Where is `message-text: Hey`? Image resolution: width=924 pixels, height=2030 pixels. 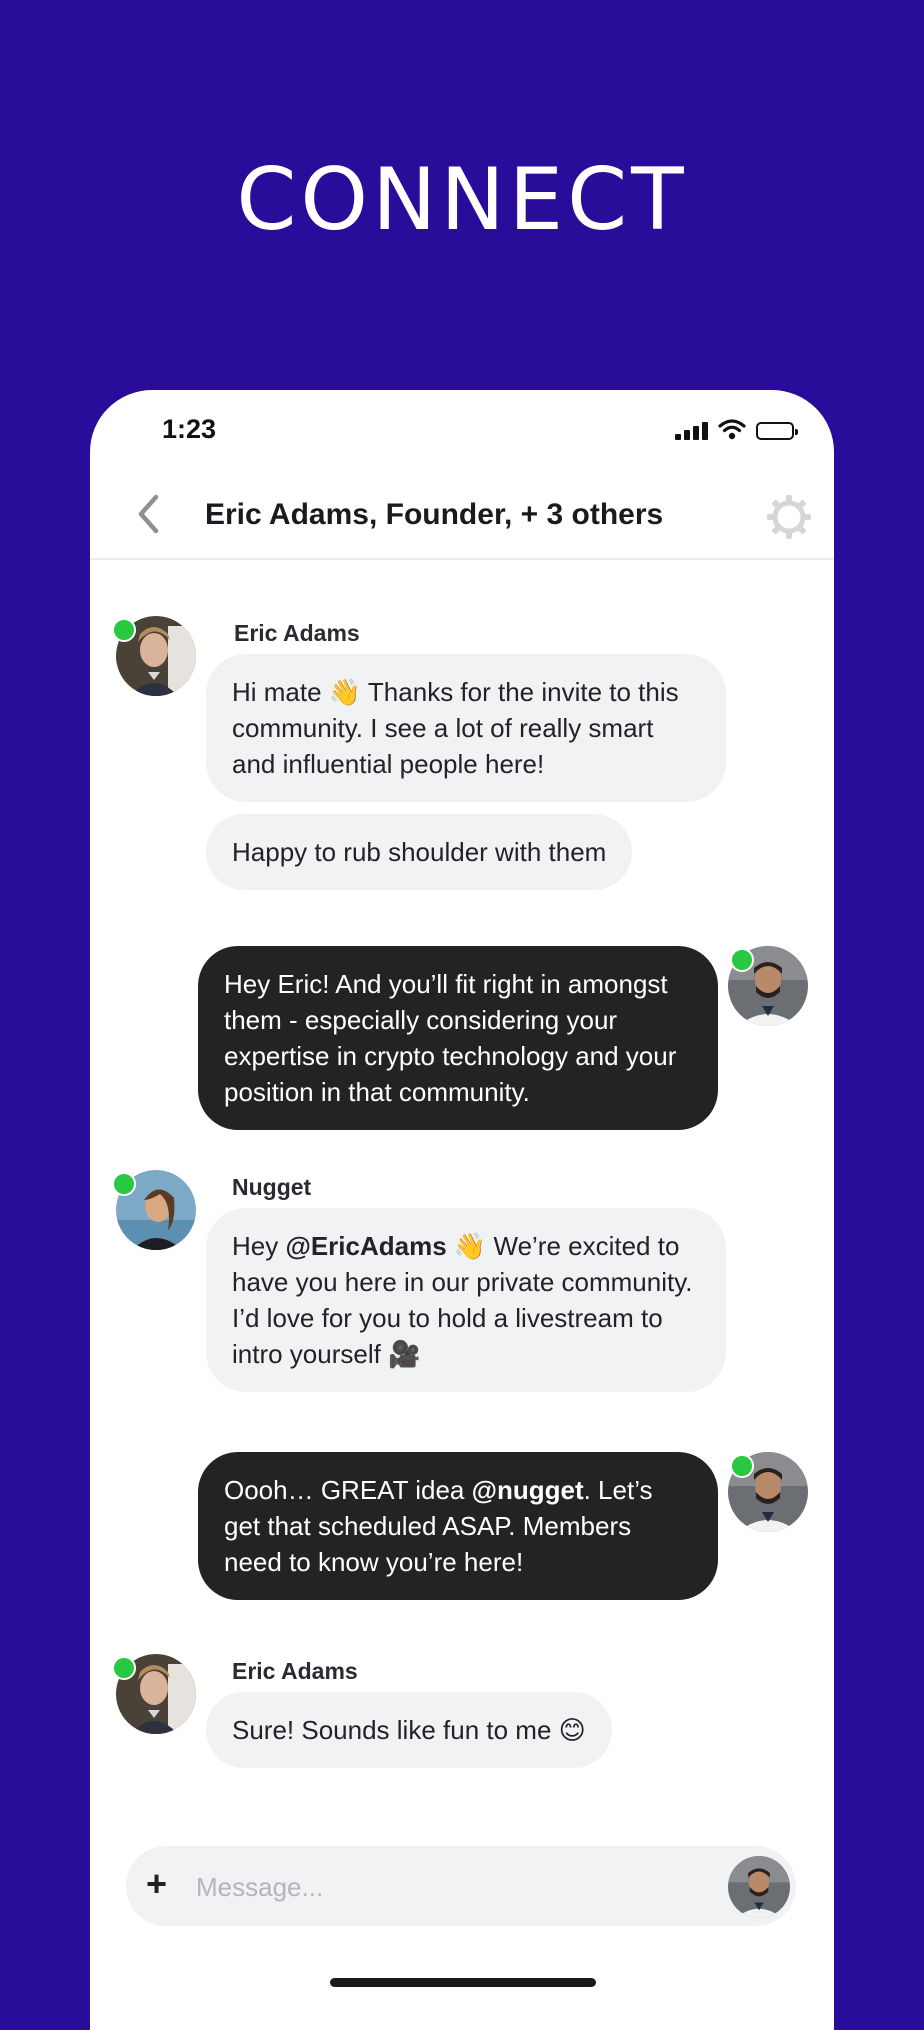
message-text: Hey is located at coordinates (259, 1246).